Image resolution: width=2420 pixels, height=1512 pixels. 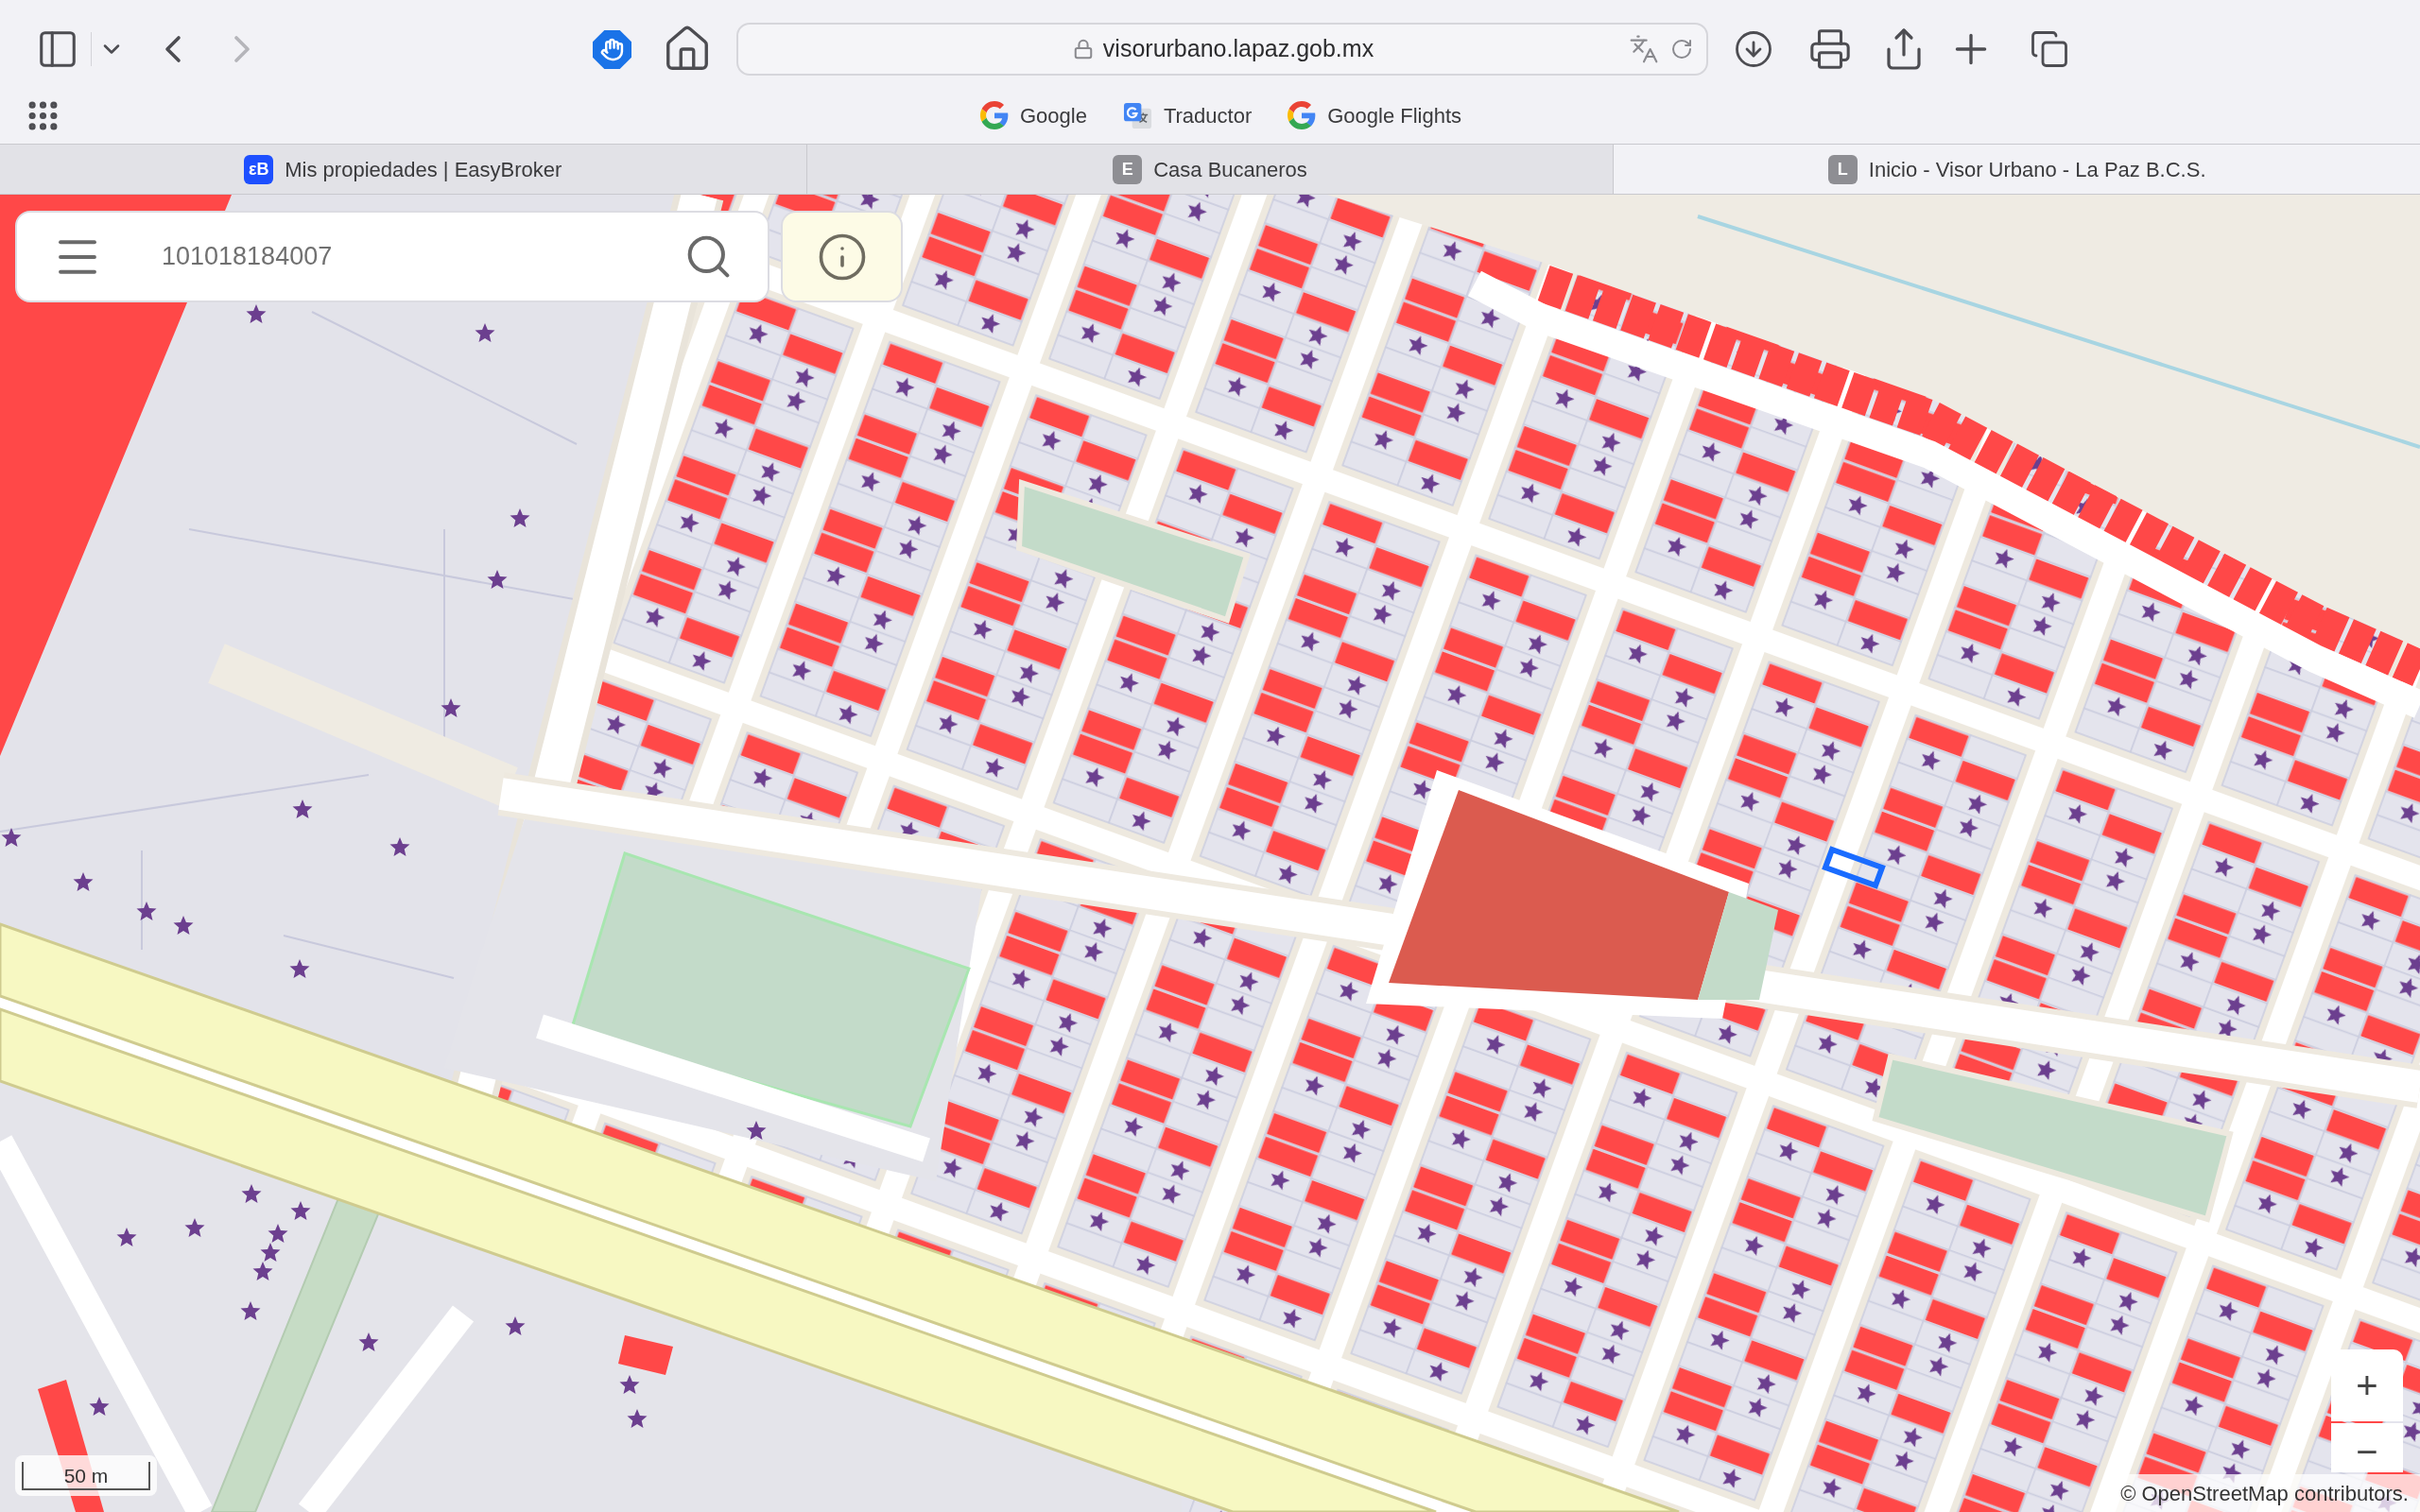 What do you see at coordinates (1128, 169) in the screenshot?
I see `tab-favicon: E` at bounding box center [1128, 169].